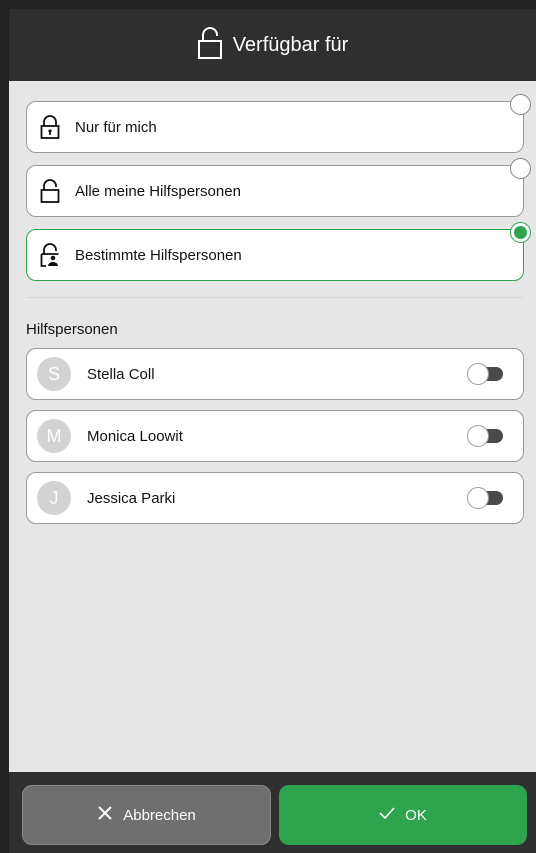  I want to click on checkmark-icon, so click(387, 815).